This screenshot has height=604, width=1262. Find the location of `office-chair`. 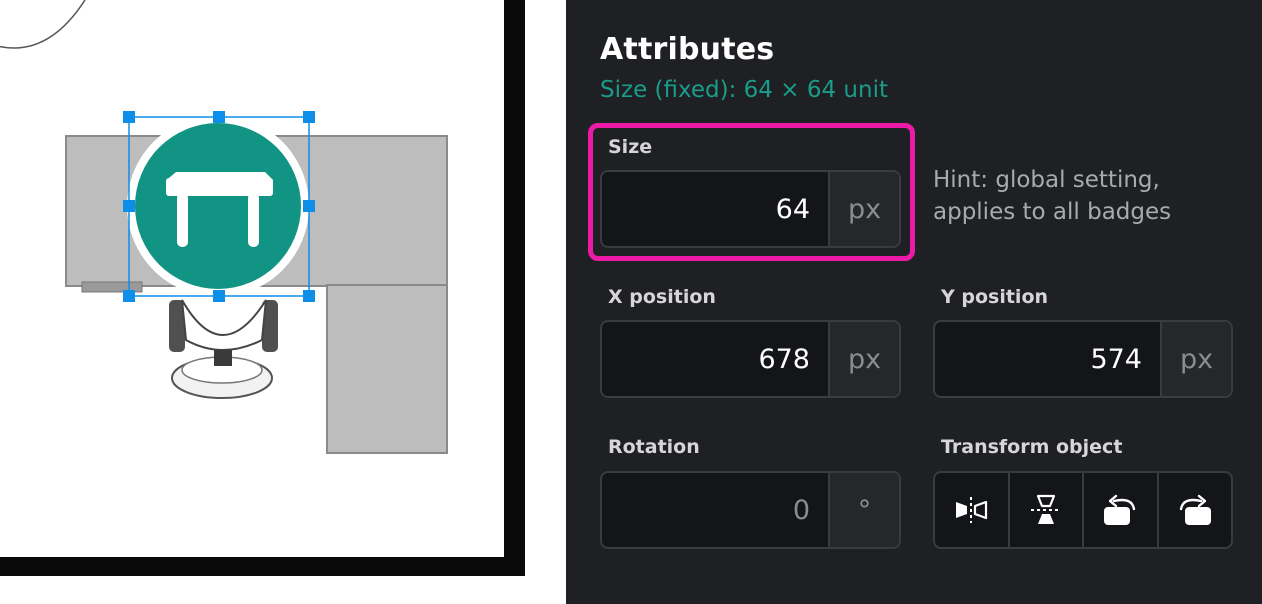

office-chair is located at coordinates (223, 349).